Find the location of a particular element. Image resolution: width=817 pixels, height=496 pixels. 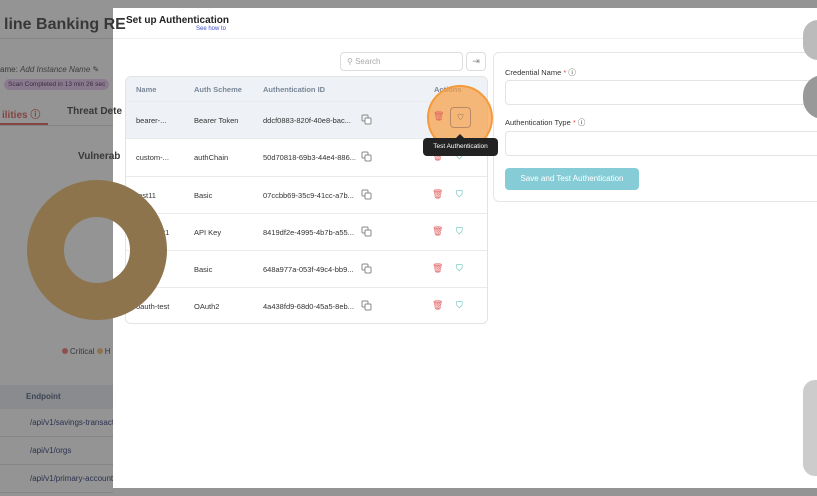

edit-icon: ✎ is located at coordinates (96, 69).